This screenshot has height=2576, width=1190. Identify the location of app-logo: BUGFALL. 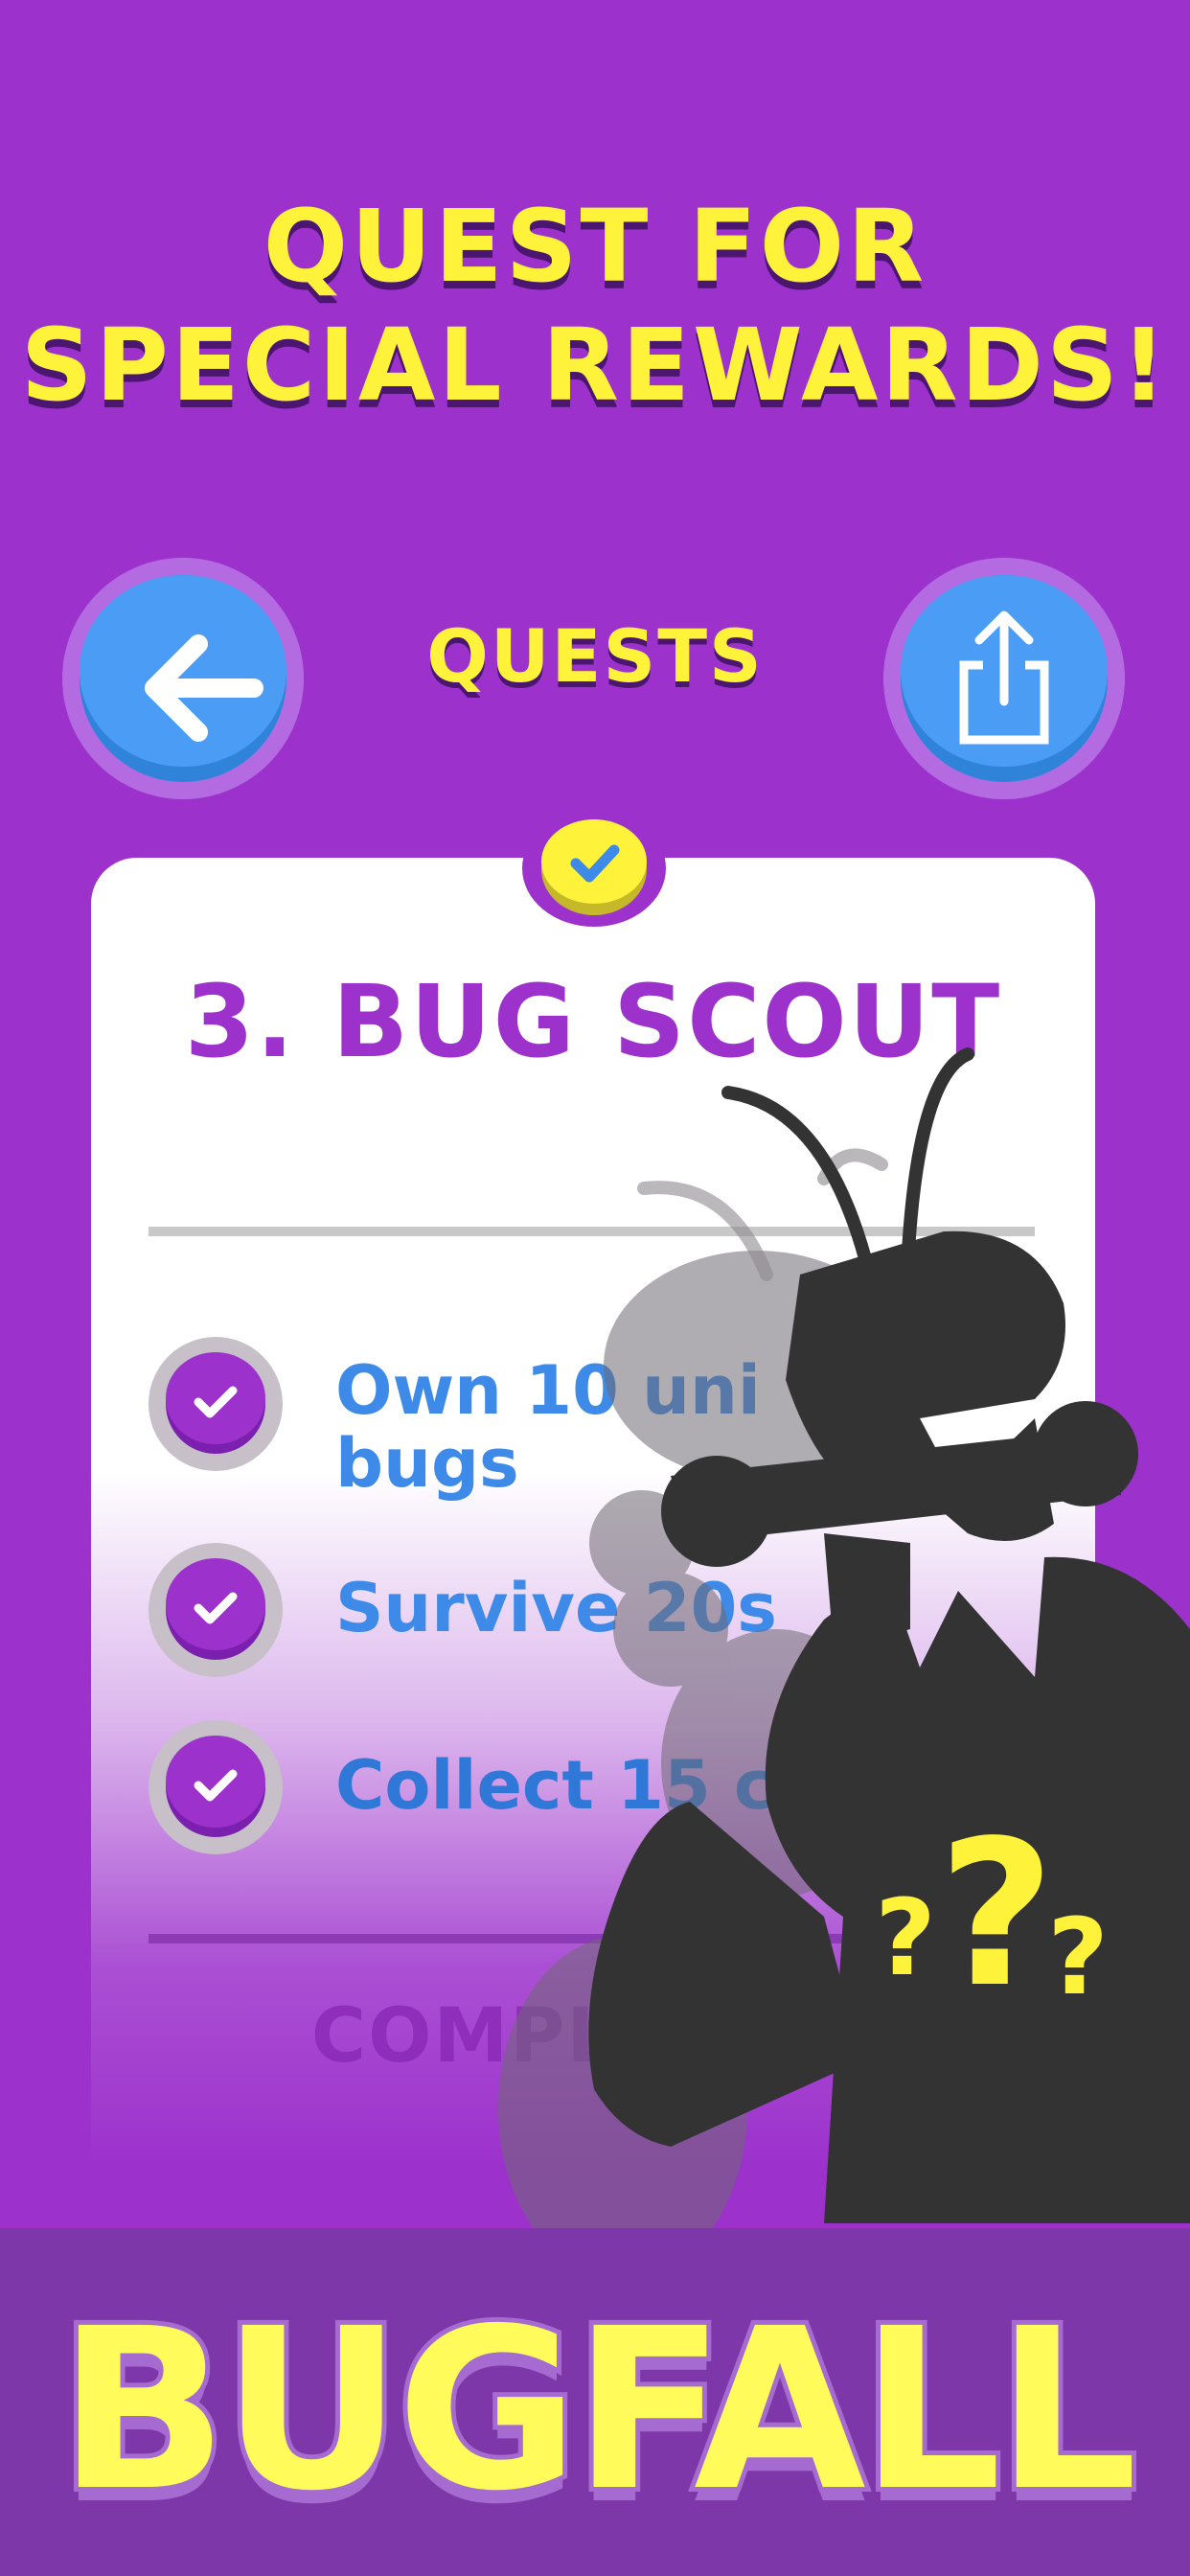
(599, 2410).